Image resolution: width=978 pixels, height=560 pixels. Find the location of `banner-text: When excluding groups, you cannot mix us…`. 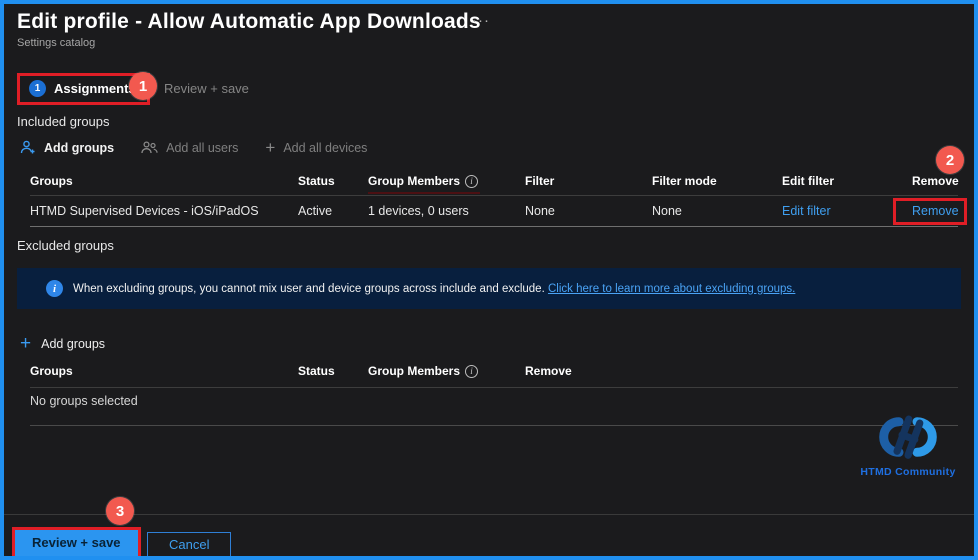

banner-text: When excluding groups, you cannot mix us… is located at coordinates (434, 288).